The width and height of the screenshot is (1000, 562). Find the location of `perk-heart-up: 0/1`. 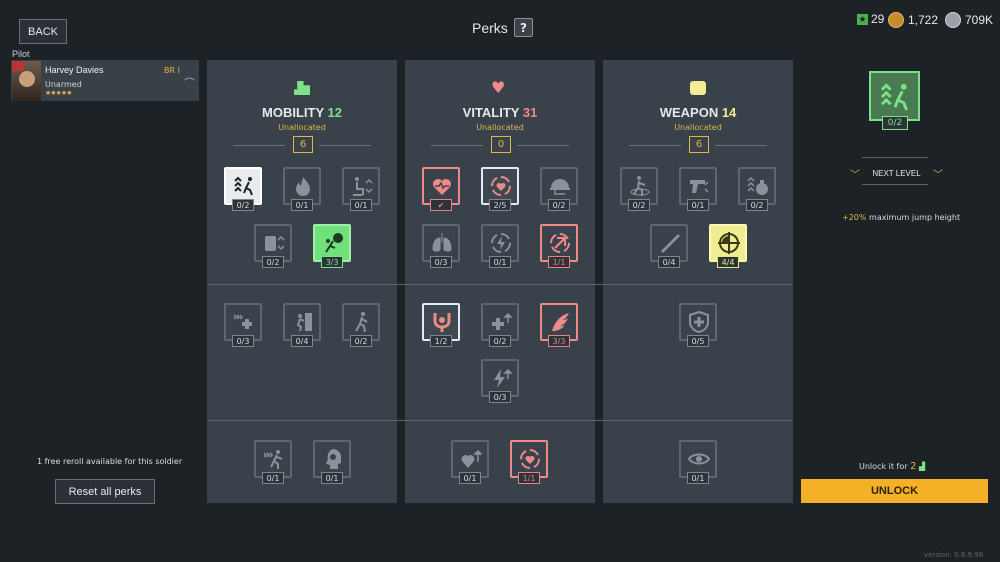

perk-heart-up: 0/1 is located at coordinates (470, 462).